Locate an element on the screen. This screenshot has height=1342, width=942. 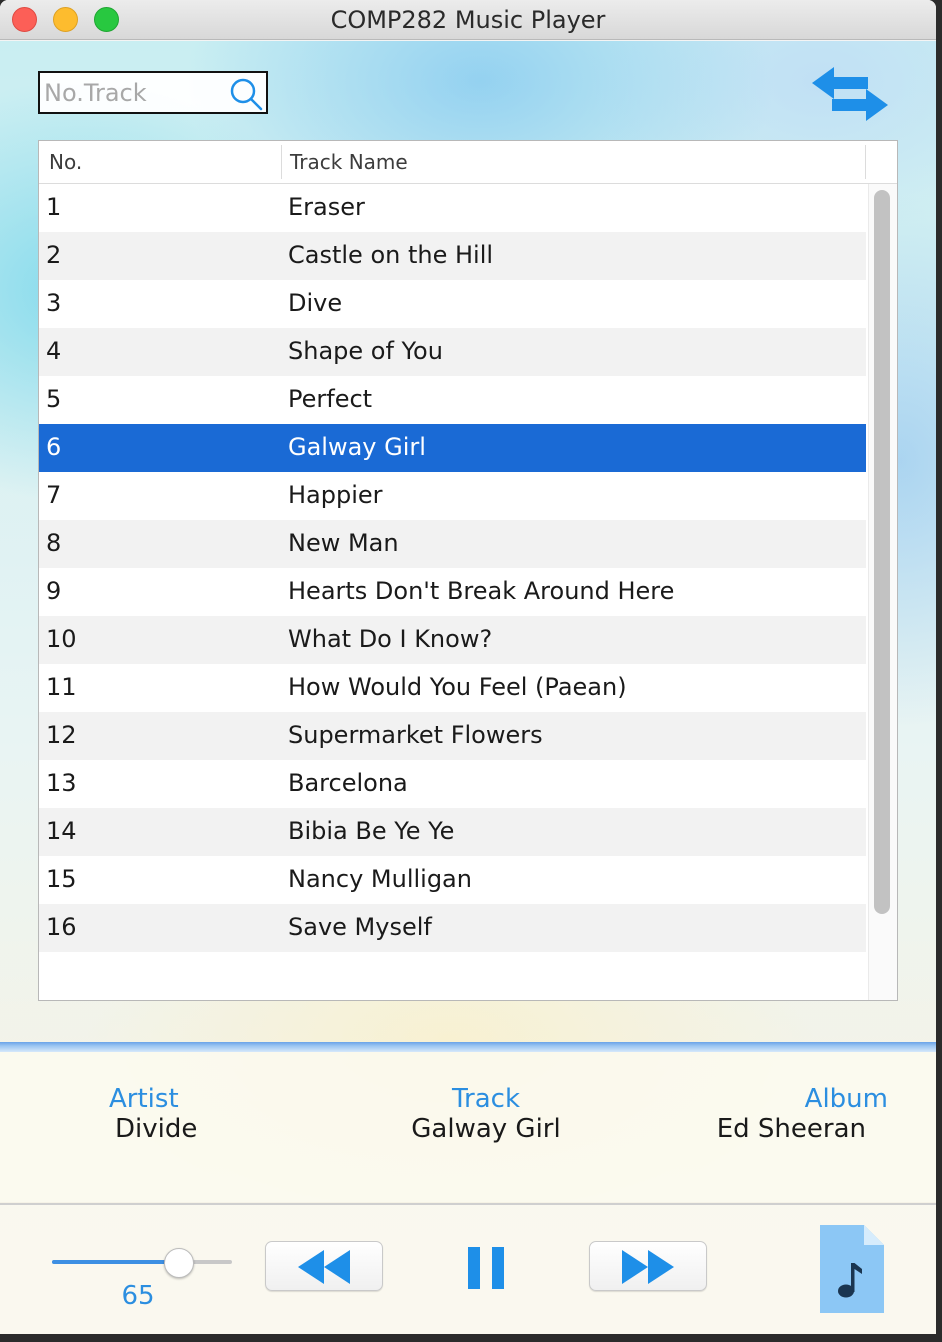
track-name-cell: Happier is located at coordinates (335, 495).